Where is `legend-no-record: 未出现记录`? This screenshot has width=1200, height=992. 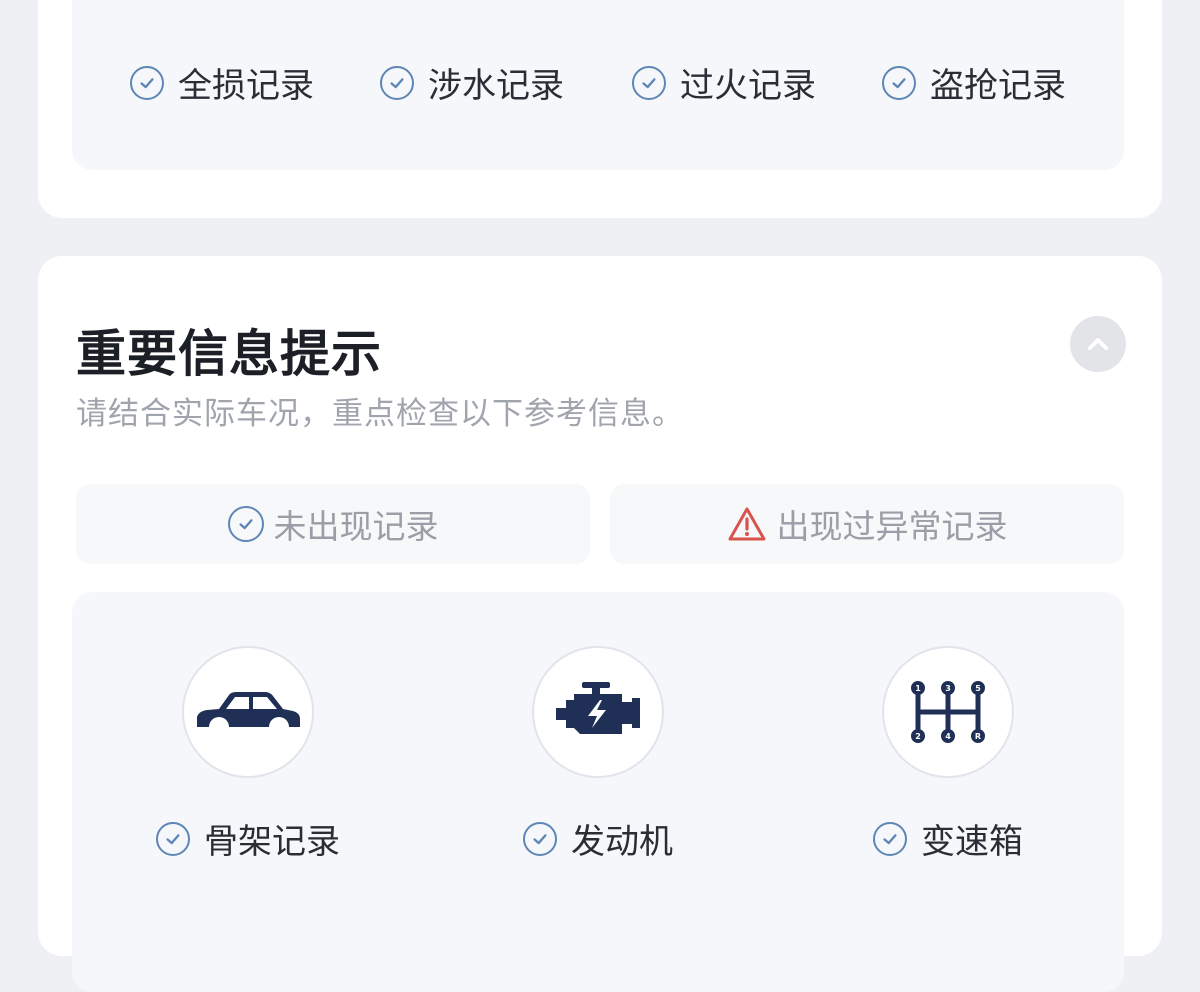
legend-no-record: 未出现记录 is located at coordinates (333, 524).